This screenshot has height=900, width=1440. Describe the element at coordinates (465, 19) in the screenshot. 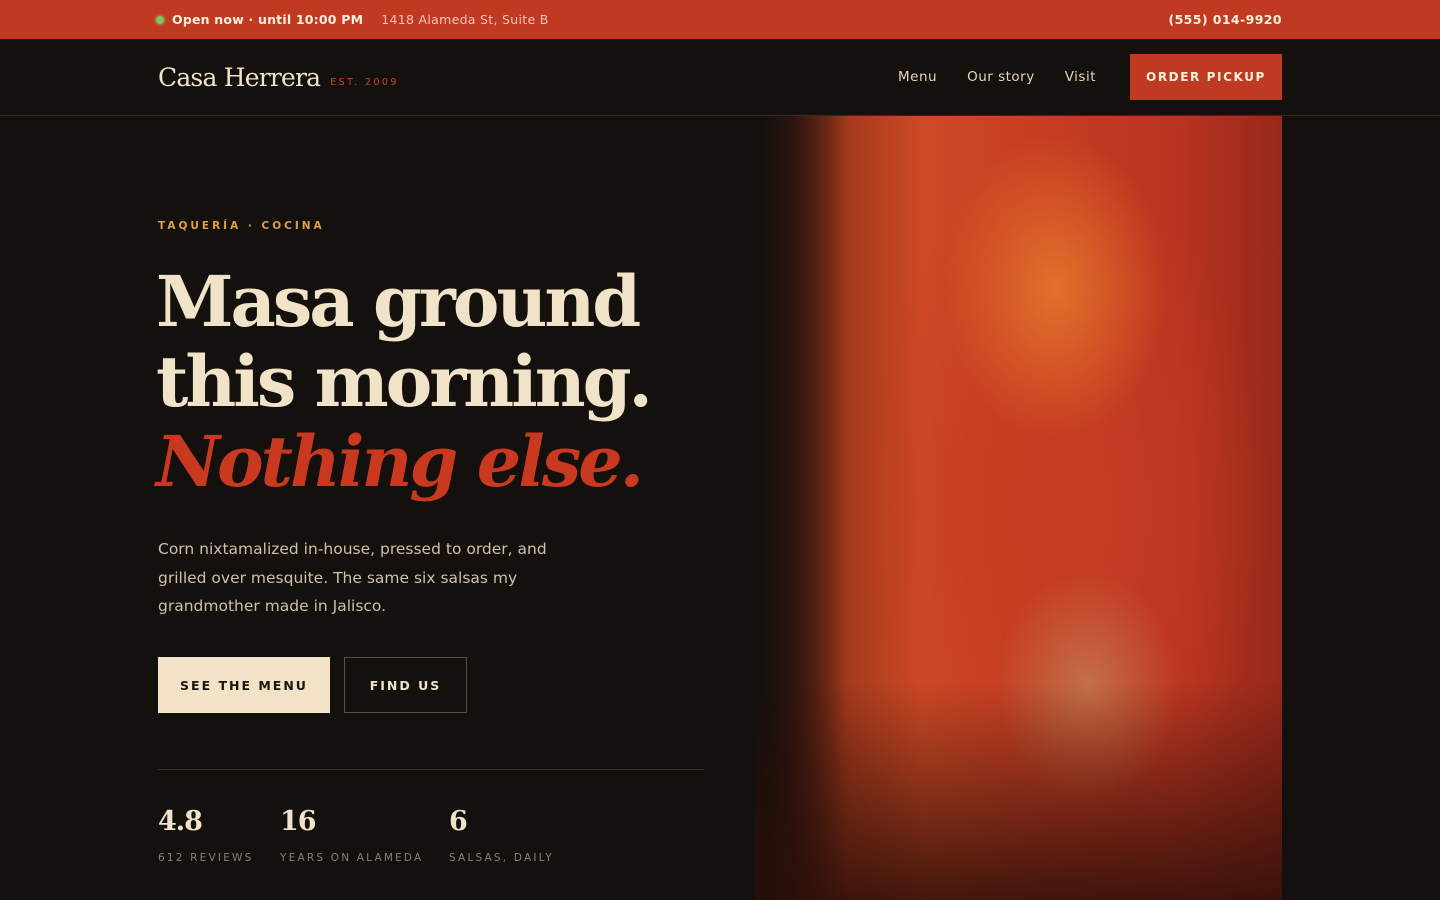

I see `address-text: 1418 Alameda St, Suite B` at that location.